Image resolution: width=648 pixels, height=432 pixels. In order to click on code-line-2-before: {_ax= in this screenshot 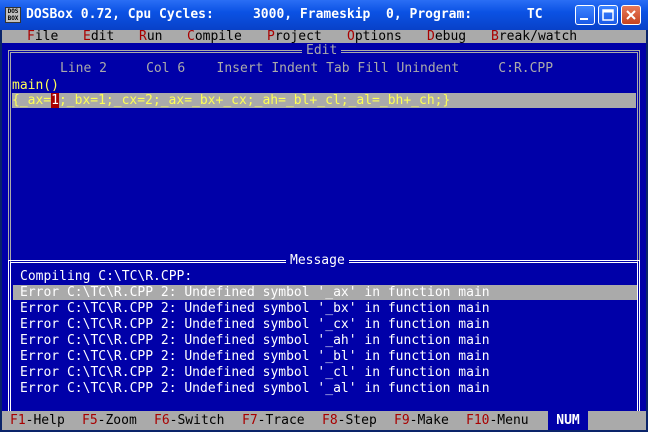, I will do `click(32, 100)`.